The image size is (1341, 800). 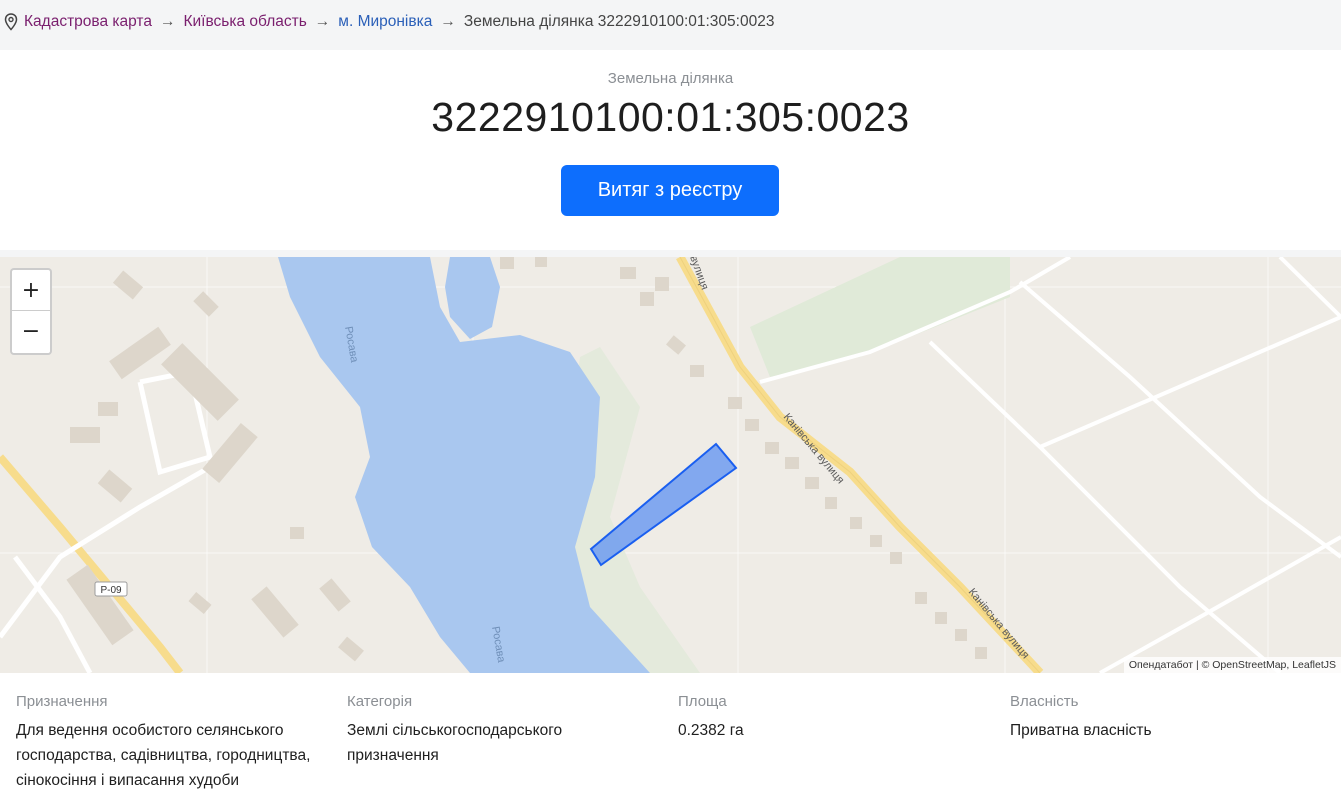 What do you see at coordinates (619, 21) in the screenshot?
I see `breadcrumb-current: Земельна ділянка 3222910100:01:305:0023` at bounding box center [619, 21].